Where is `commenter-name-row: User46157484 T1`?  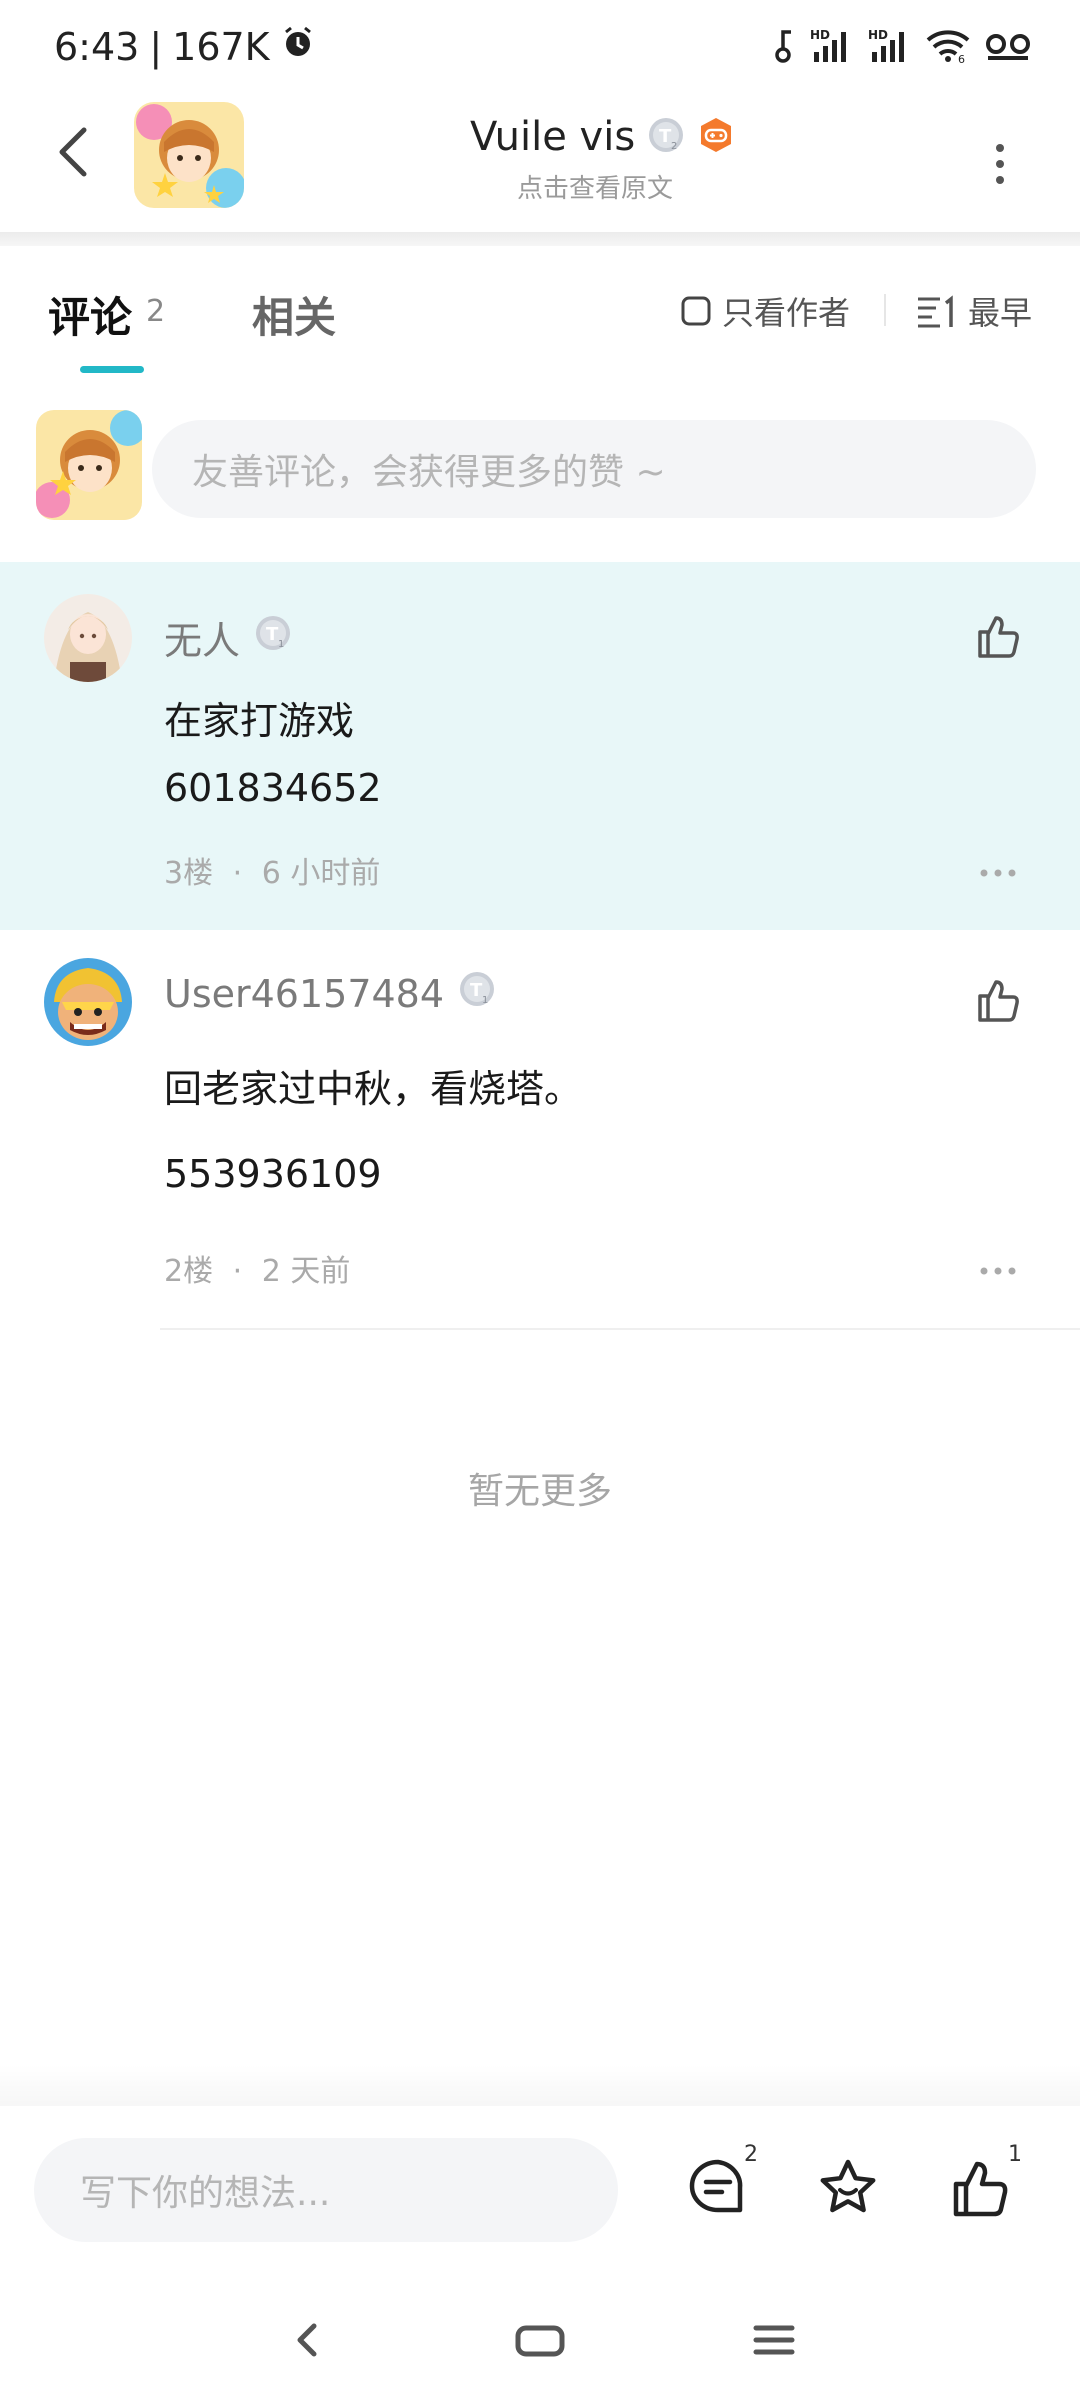 commenter-name-row: User46157484 T1 is located at coordinates (330, 993).